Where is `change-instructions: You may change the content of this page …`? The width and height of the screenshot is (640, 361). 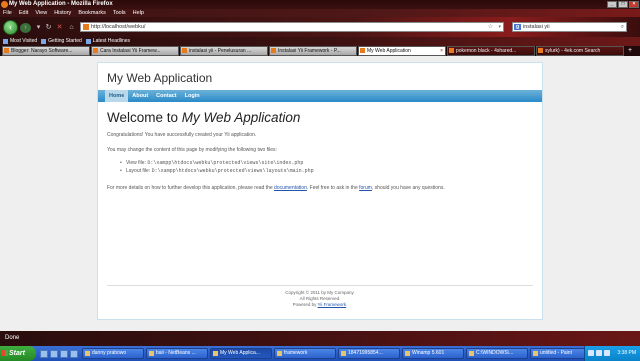 change-instructions: You may change the content of this page … is located at coordinates (192, 150).